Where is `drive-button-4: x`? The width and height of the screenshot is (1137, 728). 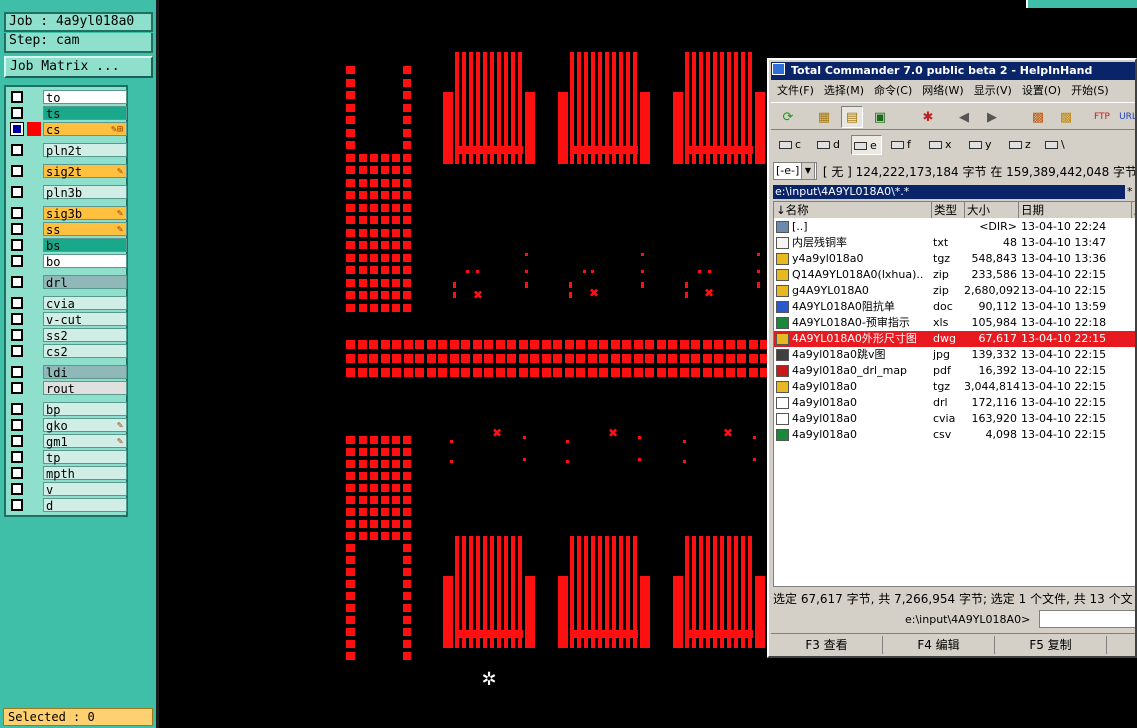
drive-button-4: x is located at coordinates (941, 145).